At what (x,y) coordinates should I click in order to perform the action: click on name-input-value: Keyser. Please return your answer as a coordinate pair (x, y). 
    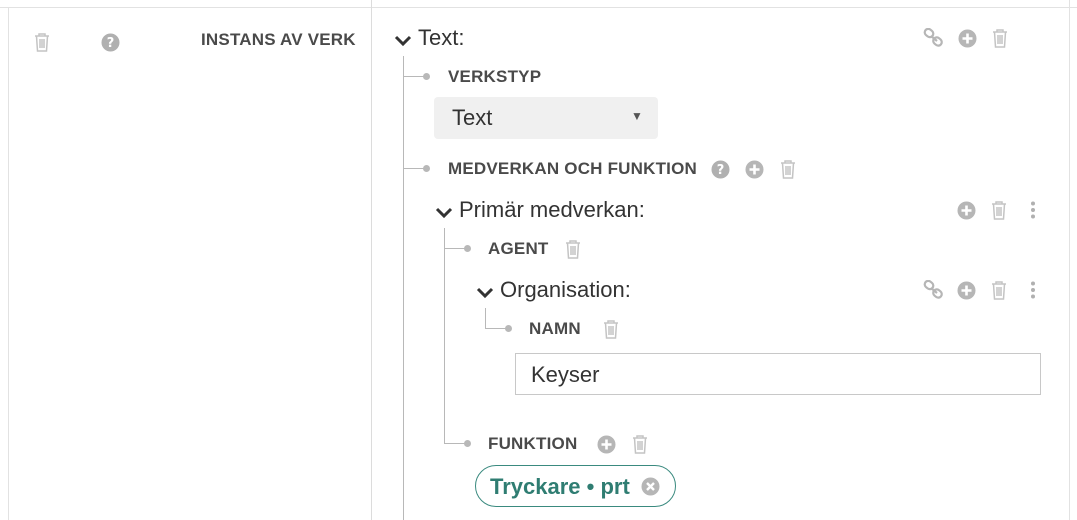
    Looking at the image, I should click on (565, 374).